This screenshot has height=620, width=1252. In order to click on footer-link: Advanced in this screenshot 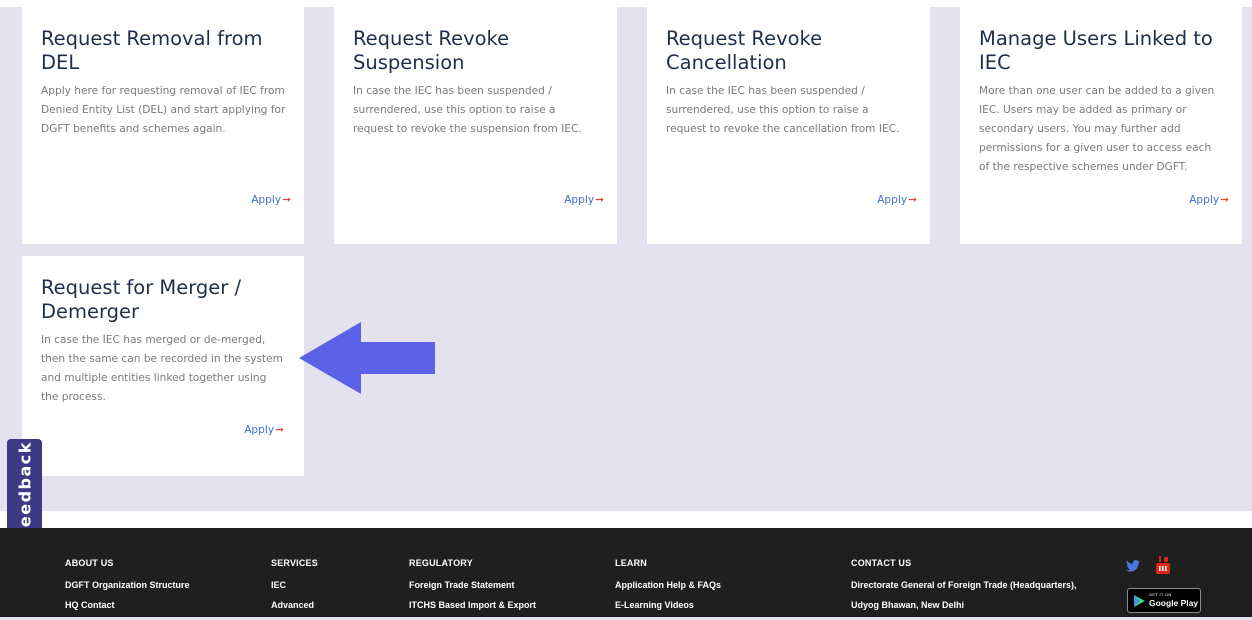, I will do `click(294, 605)`.